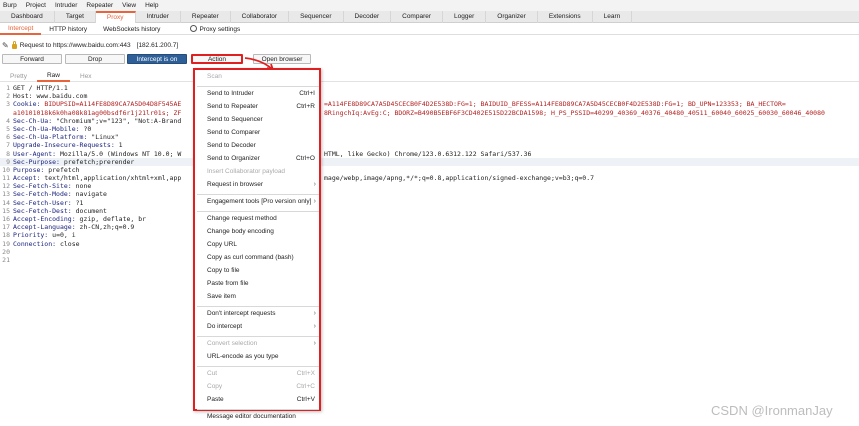  What do you see at coordinates (235, 184) in the screenshot?
I see `menu-item-label: Request in browser` at bounding box center [235, 184].